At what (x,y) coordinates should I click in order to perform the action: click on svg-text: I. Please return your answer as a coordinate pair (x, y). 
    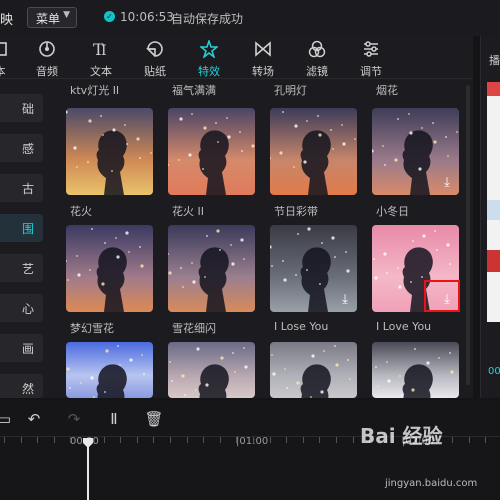
    Looking at the image, I should click on (104, 50).